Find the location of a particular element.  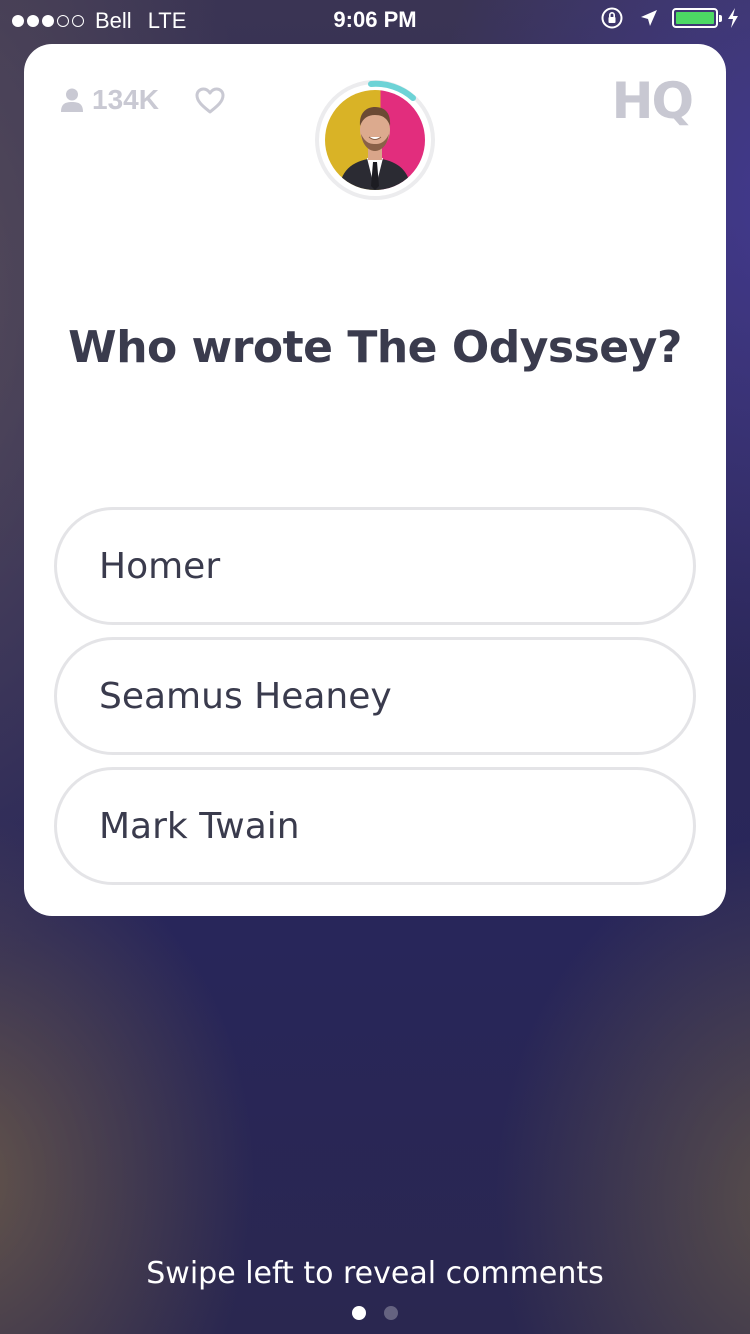

battery-icon is located at coordinates (697, 18).